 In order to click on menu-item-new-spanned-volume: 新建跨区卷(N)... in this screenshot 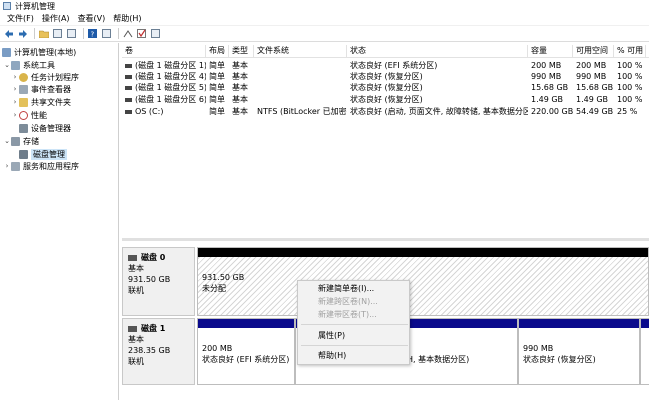, I will do `click(348, 301)`.